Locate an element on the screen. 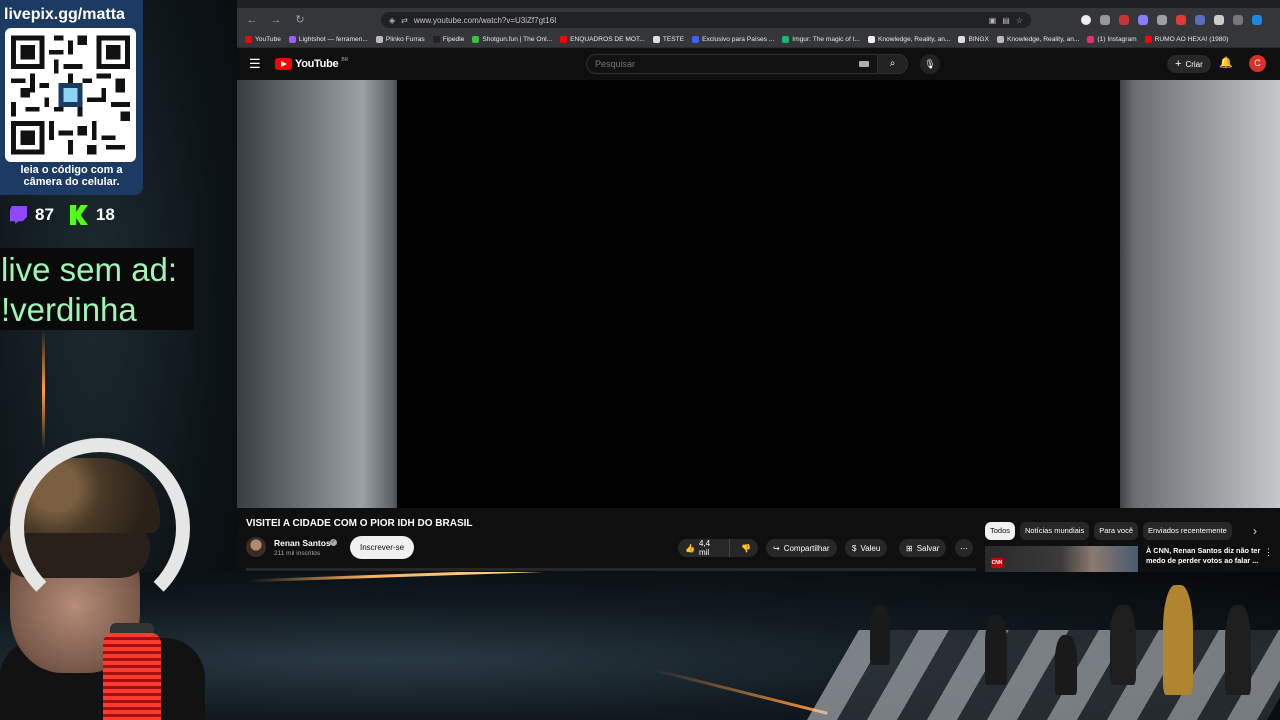 The height and width of the screenshot is (720, 1280). more-actions-button: ⋯ is located at coordinates (964, 548).